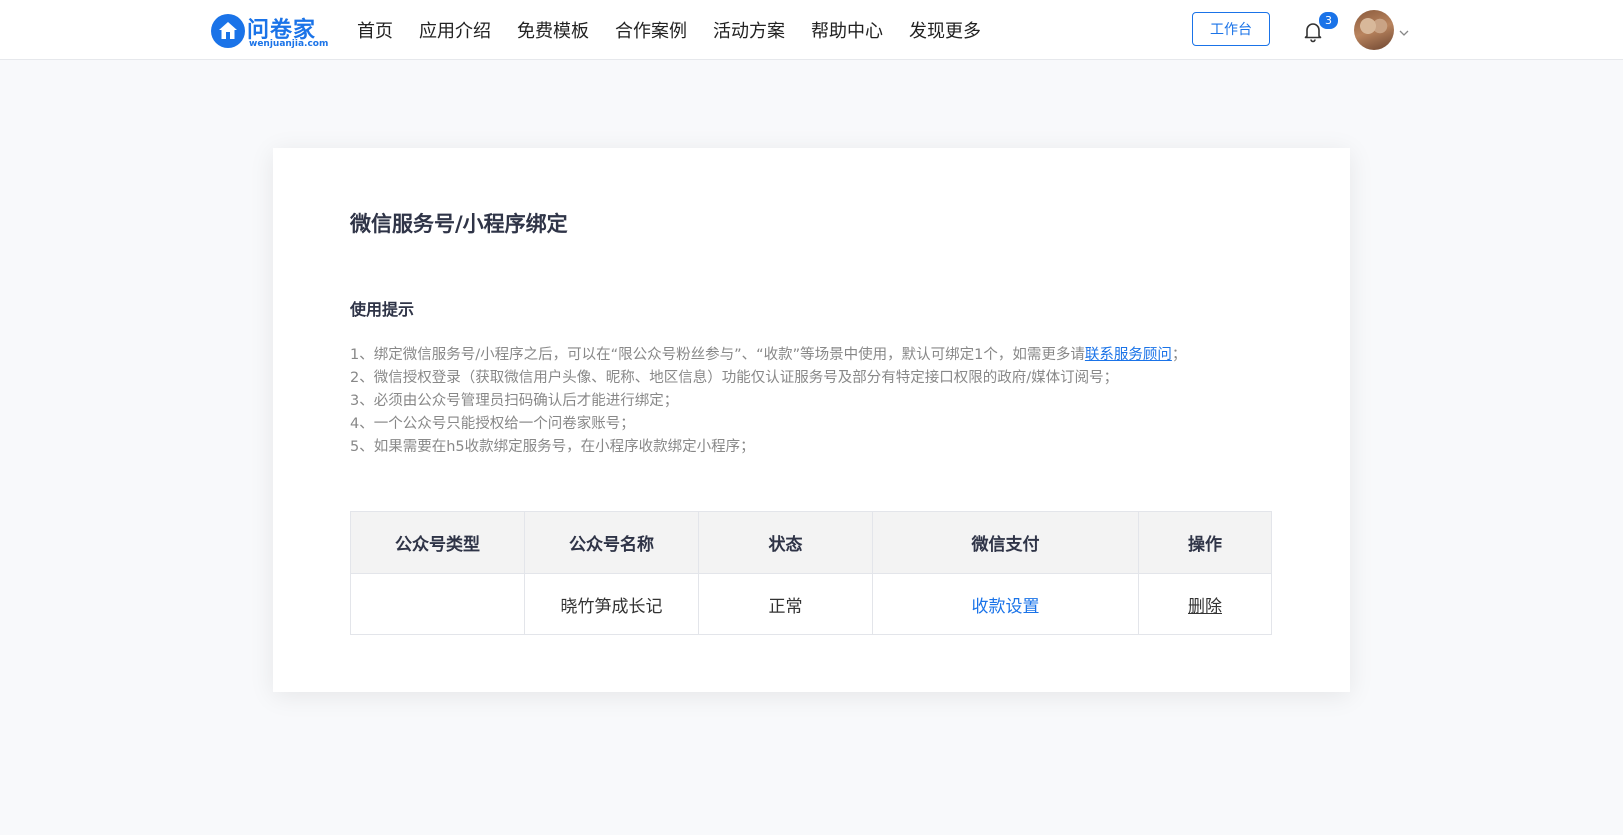 The width and height of the screenshot is (1623, 835). What do you see at coordinates (1005, 542) in the screenshot?
I see `column-header-wechat-pay: 微信支付` at bounding box center [1005, 542].